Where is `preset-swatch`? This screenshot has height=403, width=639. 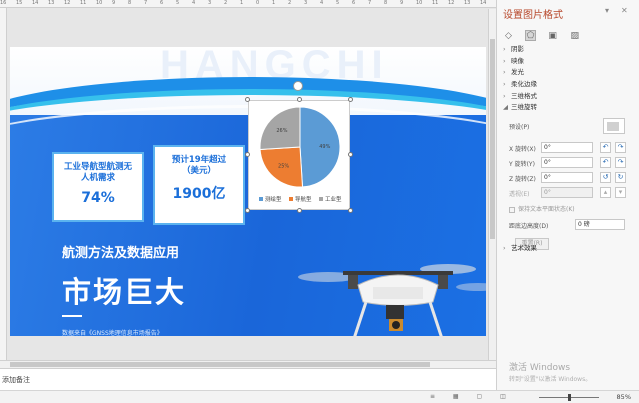
preset-swatch is located at coordinates (613, 126).